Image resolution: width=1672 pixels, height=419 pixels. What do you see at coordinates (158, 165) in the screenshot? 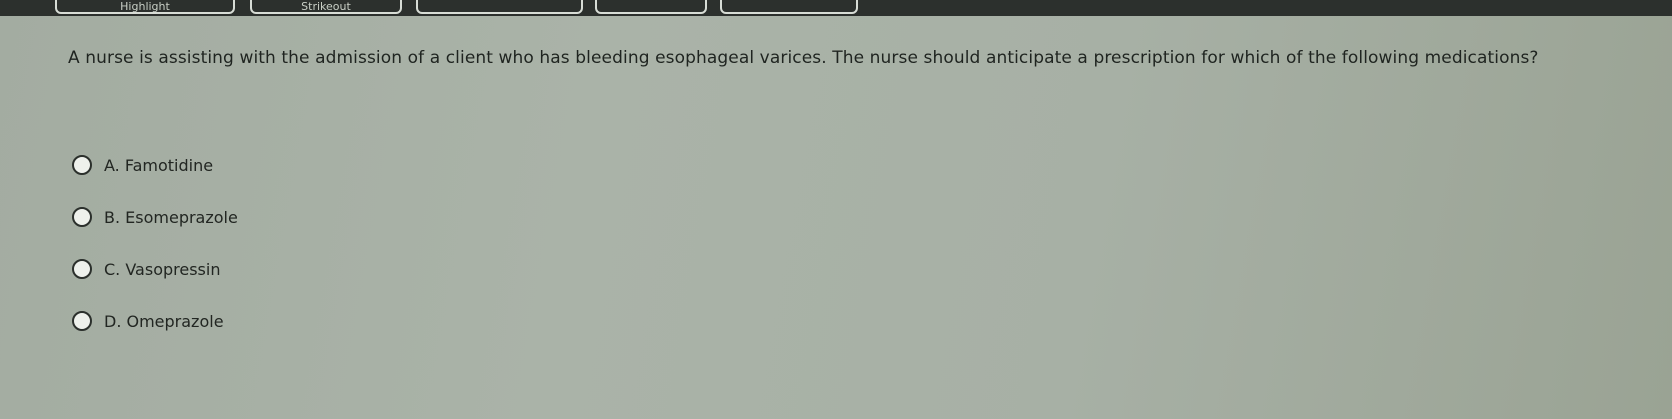
I see `option-a-label: A. Famotidine` at bounding box center [158, 165].